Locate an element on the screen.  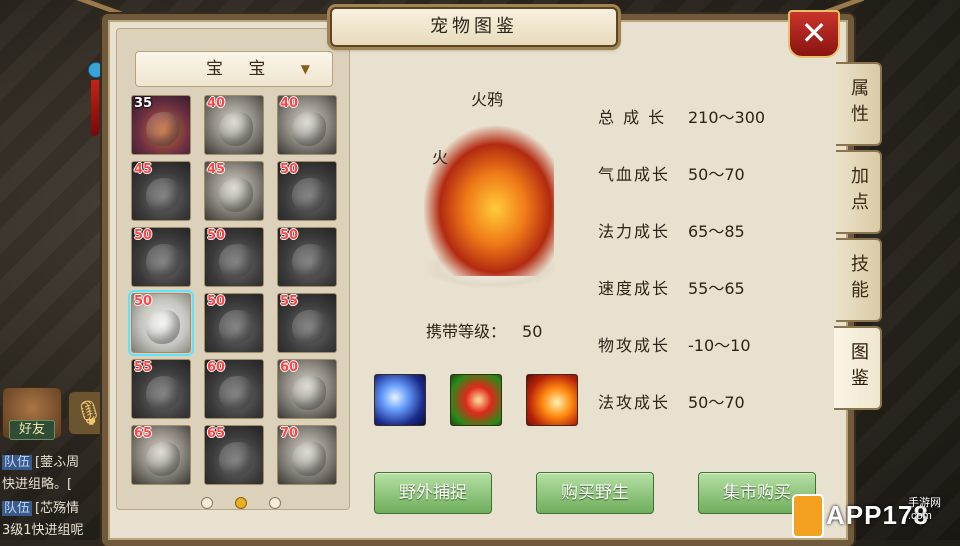
stat-value: 210～300 is located at coordinates (727, 117).